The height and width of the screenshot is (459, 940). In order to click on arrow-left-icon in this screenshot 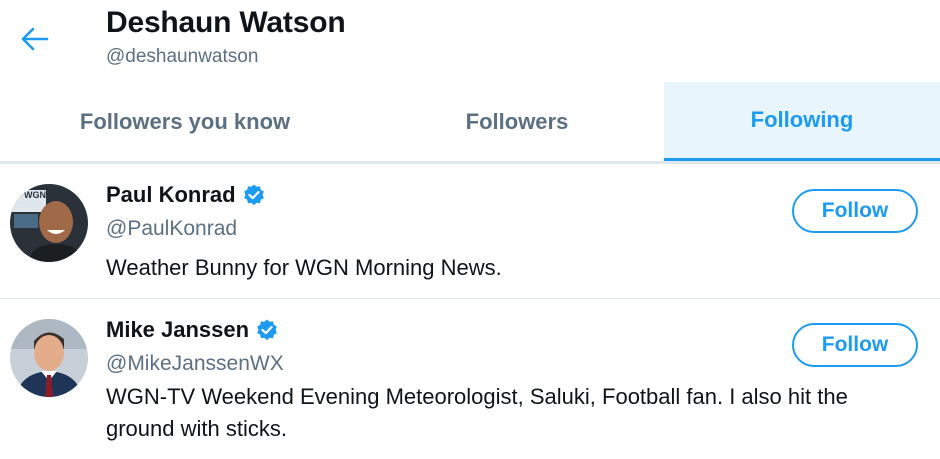, I will do `click(35, 39)`.